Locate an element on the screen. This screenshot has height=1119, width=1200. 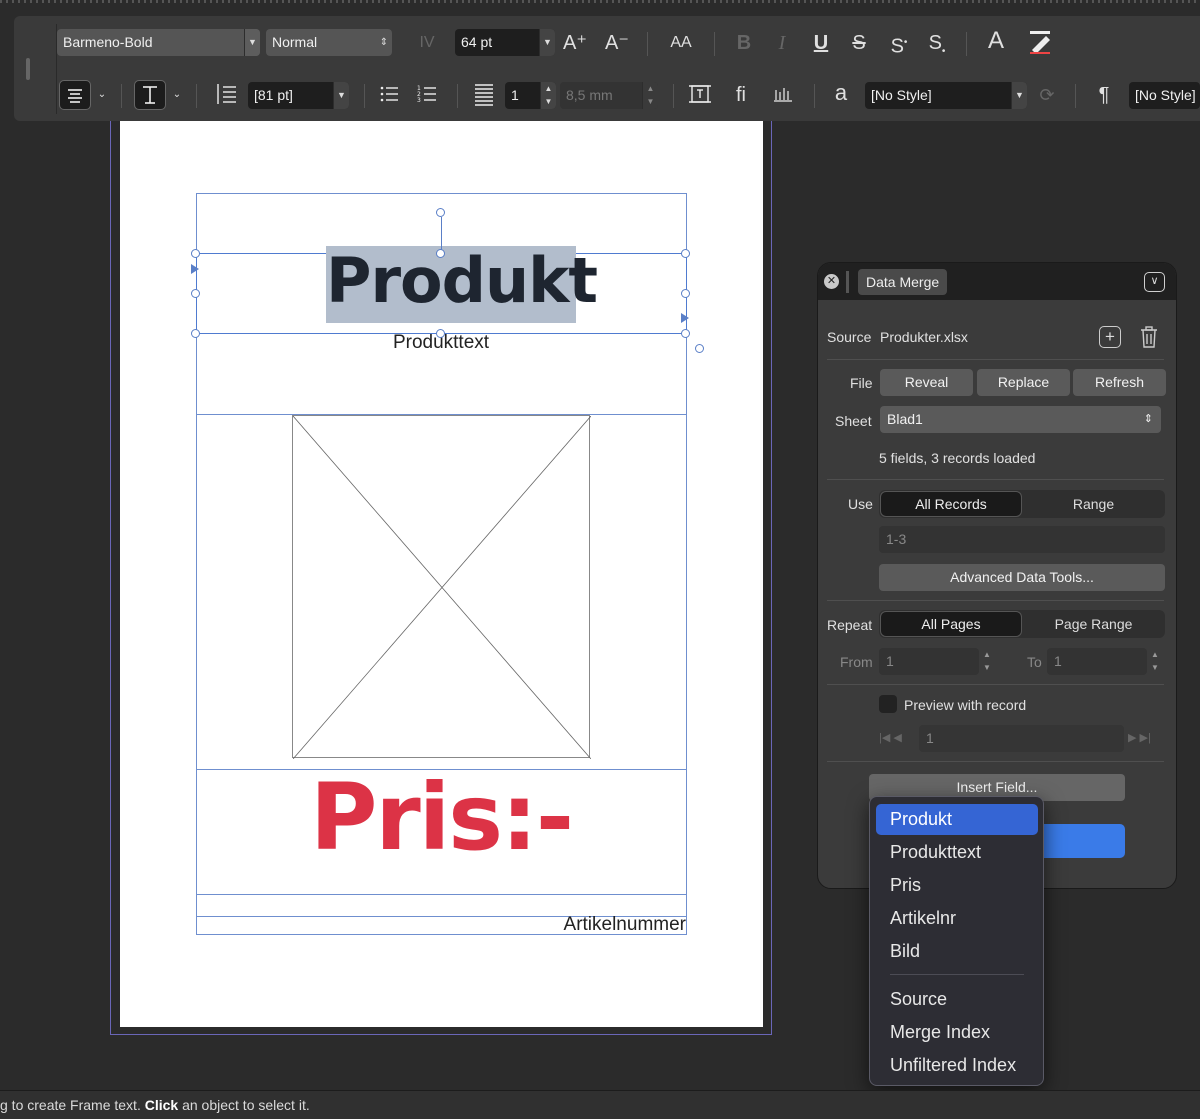
refresh-style-icon: ⟳ is located at coordinates (1047, 95).